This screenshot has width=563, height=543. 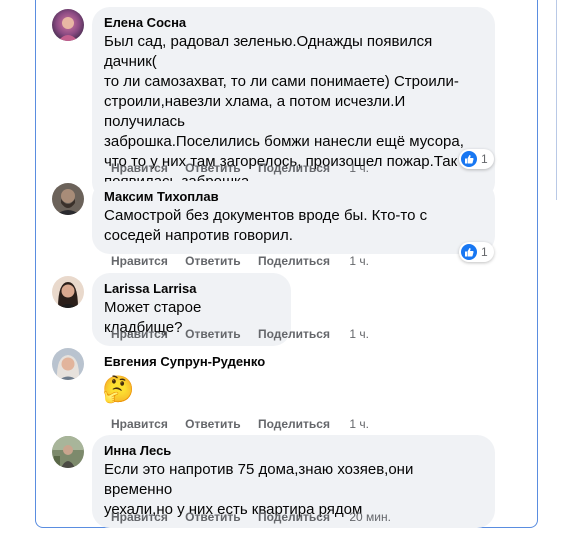 What do you see at coordinates (370, 517) in the screenshot?
I see `comment-timestamp: 20 мин.` at bounding box center [370, 517].